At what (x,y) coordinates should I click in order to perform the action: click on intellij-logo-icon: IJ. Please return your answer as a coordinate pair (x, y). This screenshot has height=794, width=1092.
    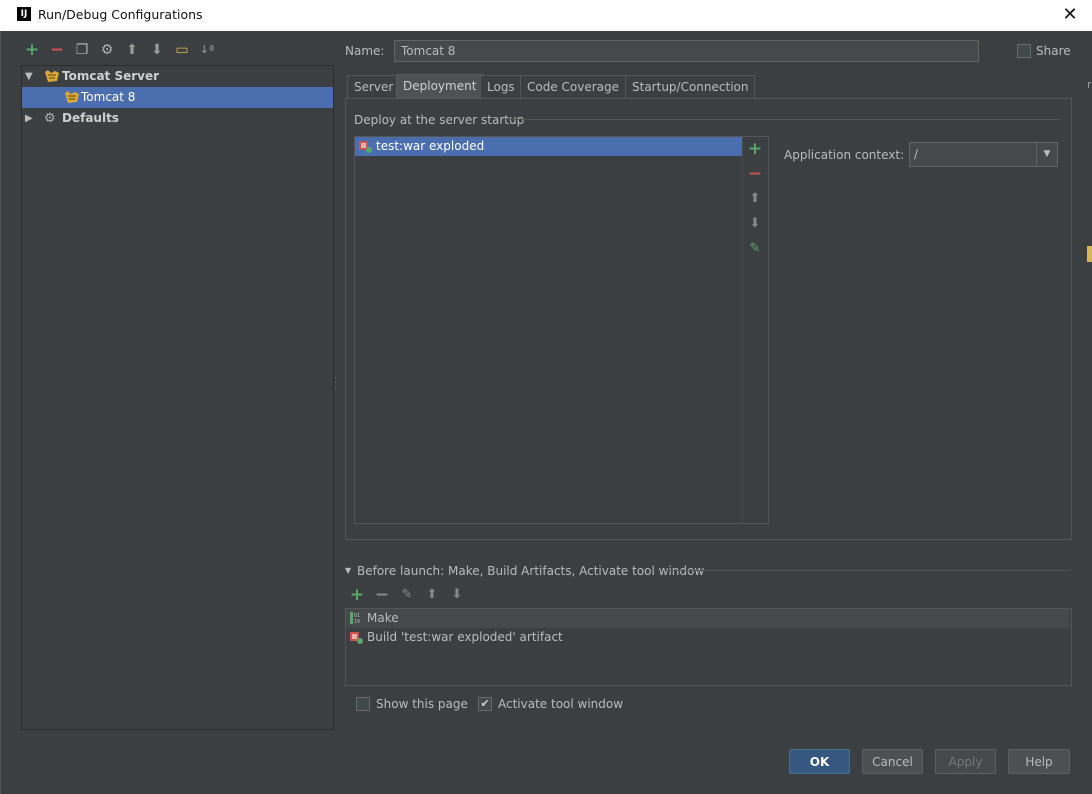
    Looking at the image, I should click on (24, 14).